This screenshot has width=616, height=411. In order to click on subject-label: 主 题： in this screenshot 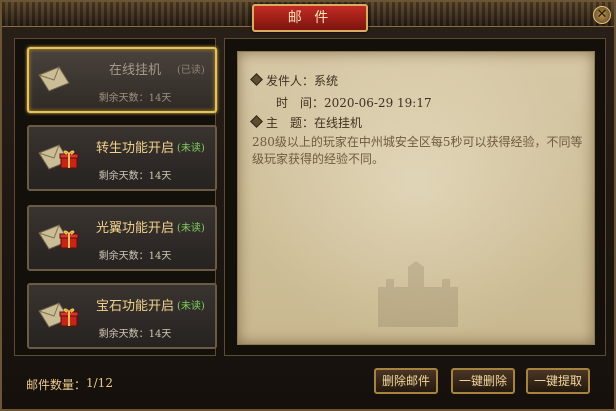, I will do `click(290, 123)`.